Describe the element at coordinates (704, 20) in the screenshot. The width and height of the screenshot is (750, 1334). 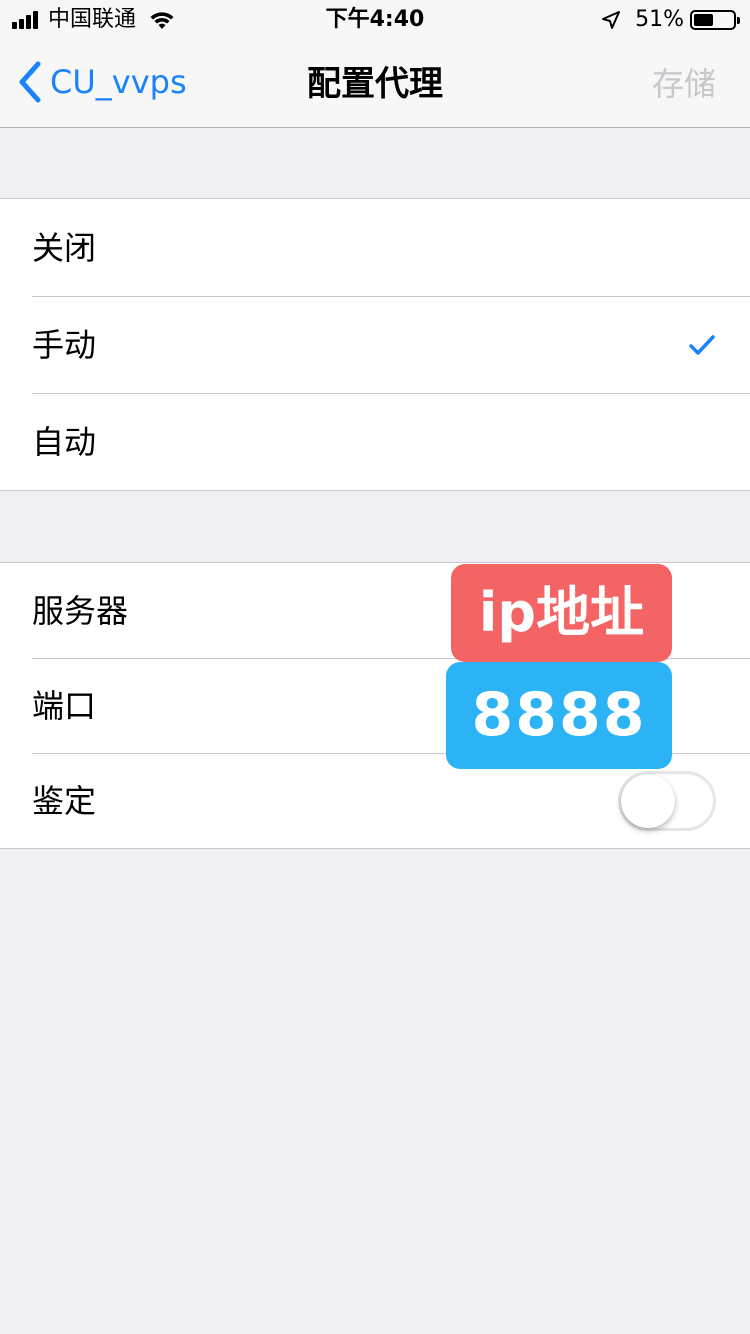
I see `battery-level` at that location.